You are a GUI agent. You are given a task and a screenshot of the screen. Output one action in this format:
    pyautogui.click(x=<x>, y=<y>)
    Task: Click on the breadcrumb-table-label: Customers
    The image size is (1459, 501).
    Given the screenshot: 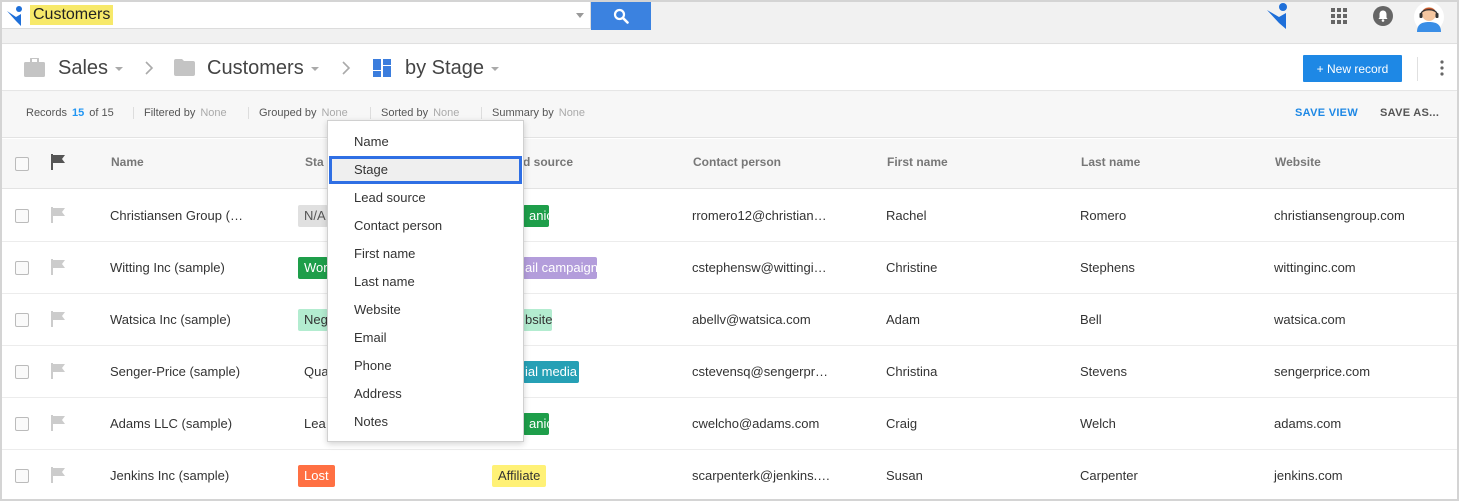 What is the action you would take?
    pyautogui.click(x=255, y=67)
    